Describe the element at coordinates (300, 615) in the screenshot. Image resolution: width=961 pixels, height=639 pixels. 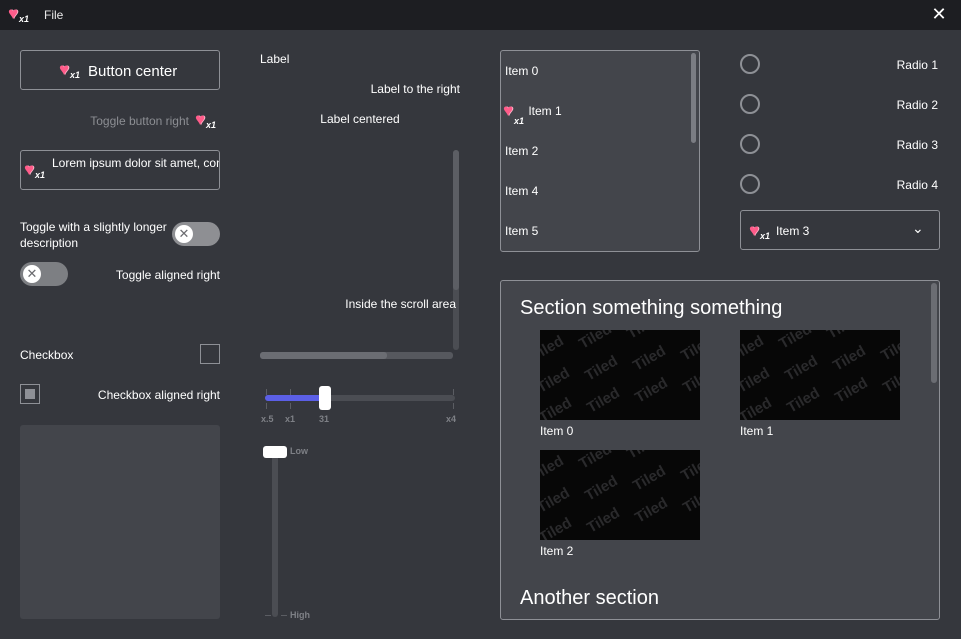
I see `vertical-slider-high-label: High` at that location.